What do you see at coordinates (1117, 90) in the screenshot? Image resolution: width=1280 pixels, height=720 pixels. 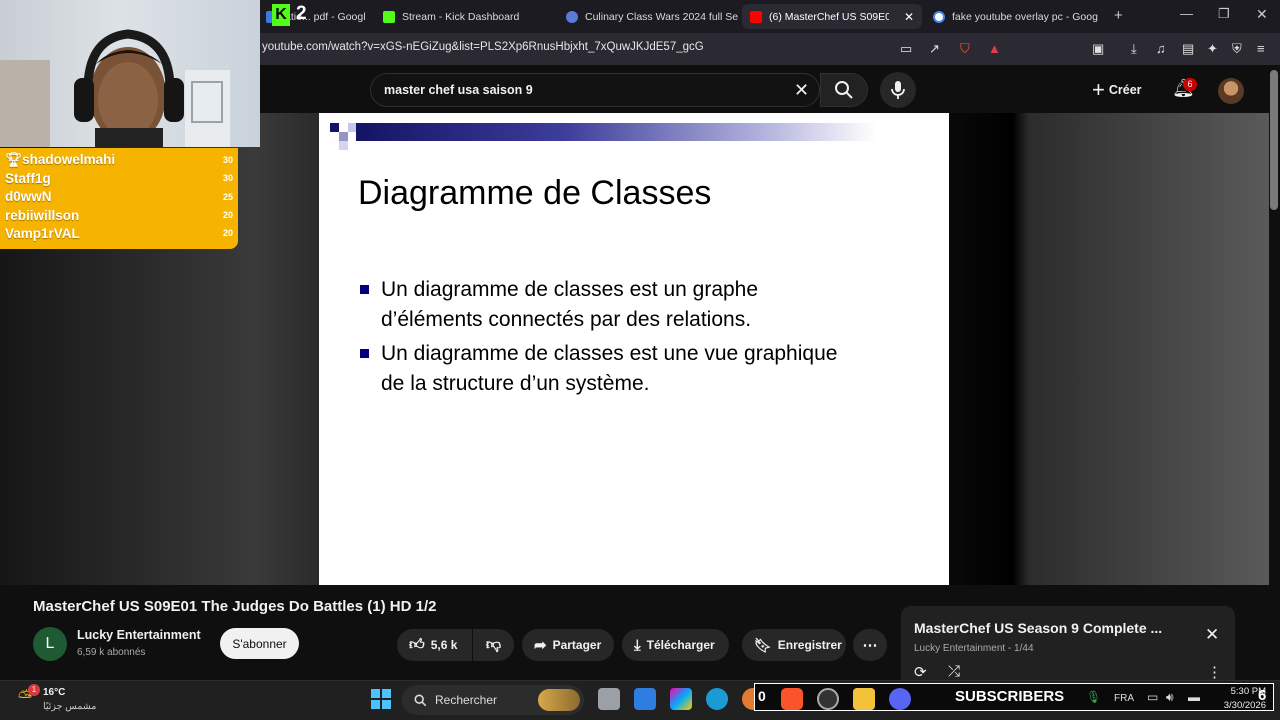 I see `create-button: + Créer` at bounding box center [1117, 90].